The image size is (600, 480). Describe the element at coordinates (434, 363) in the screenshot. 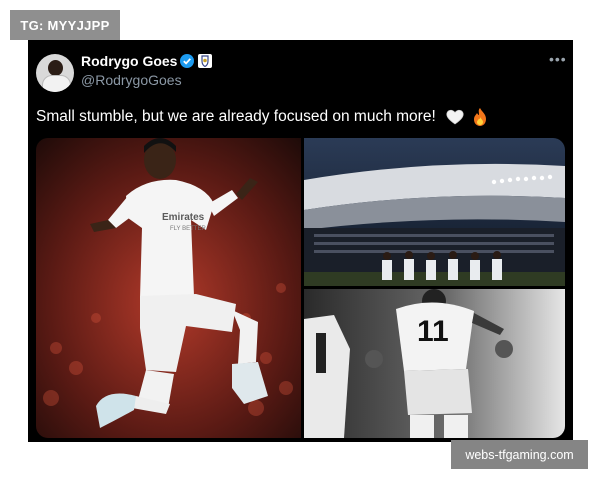

I see `photo-number-11: 11` at that location.